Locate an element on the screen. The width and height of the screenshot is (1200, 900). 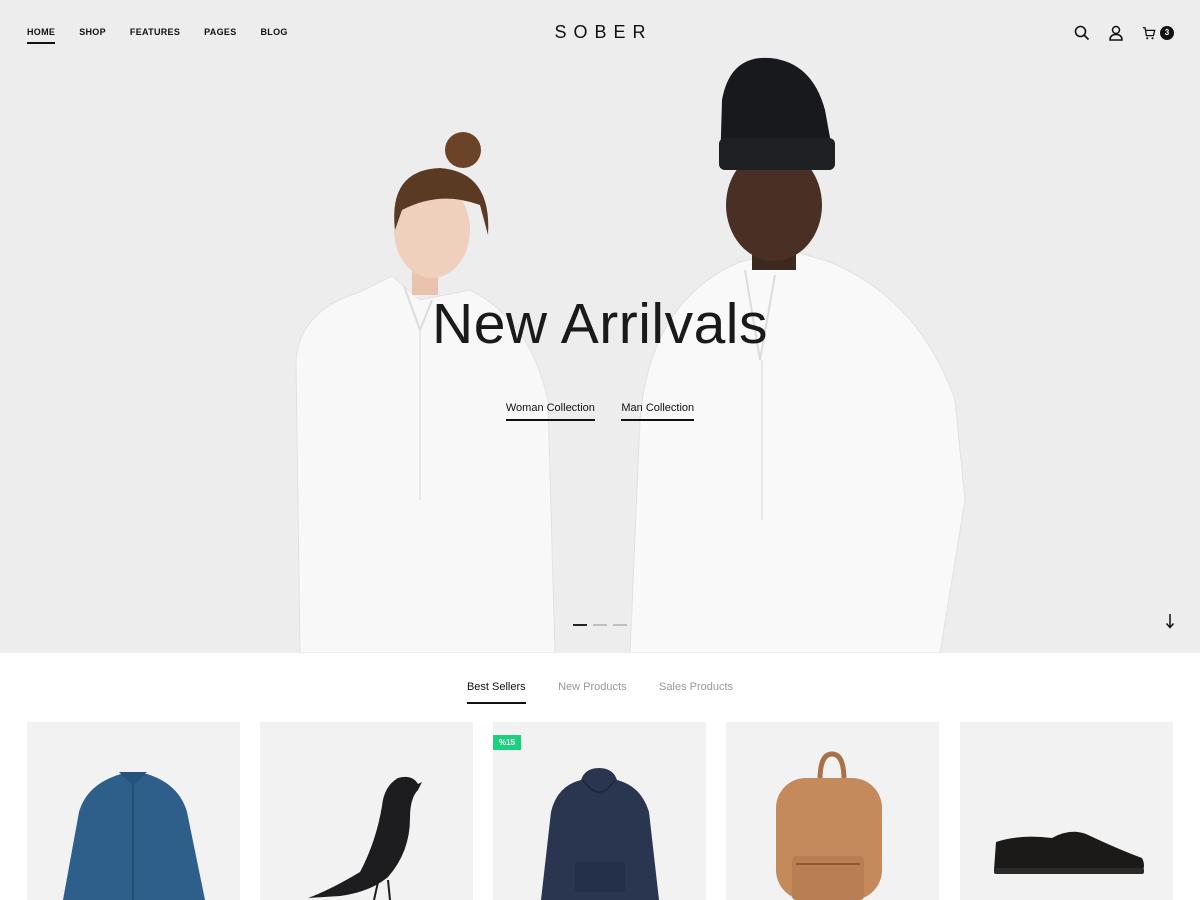
tan-backpack-image is located at coordinates (829, 825).